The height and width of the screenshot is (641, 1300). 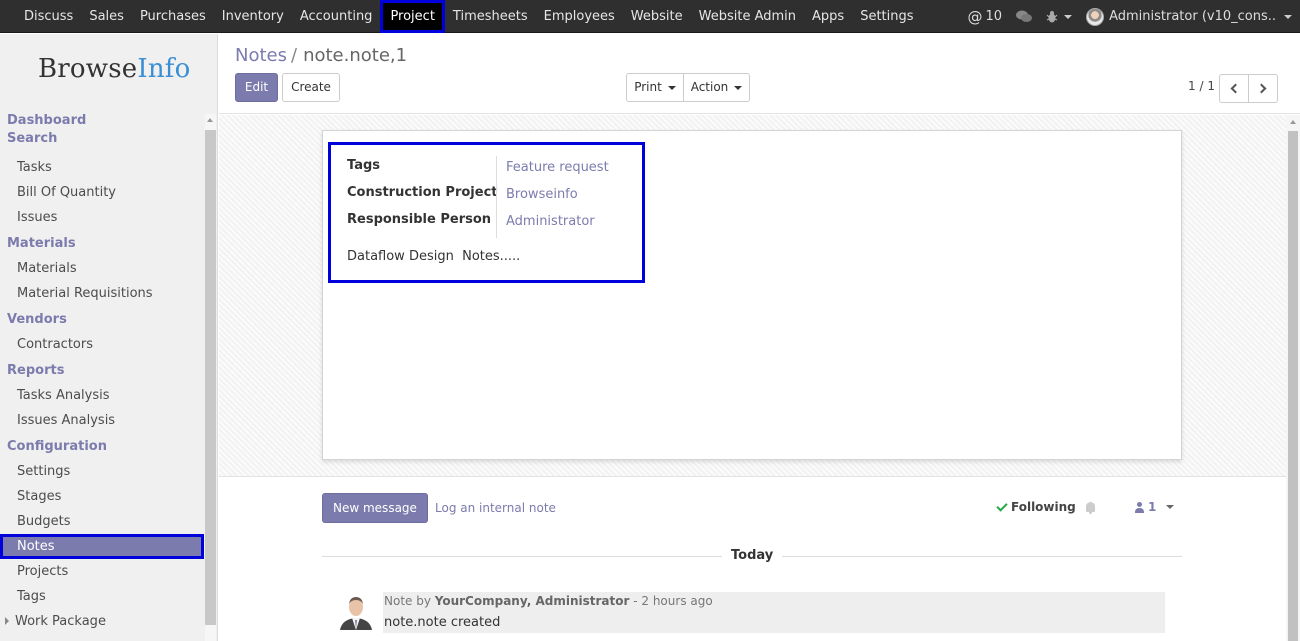 I want to click on sidebar-section-materials: Materials, so click(x=41, y=243).